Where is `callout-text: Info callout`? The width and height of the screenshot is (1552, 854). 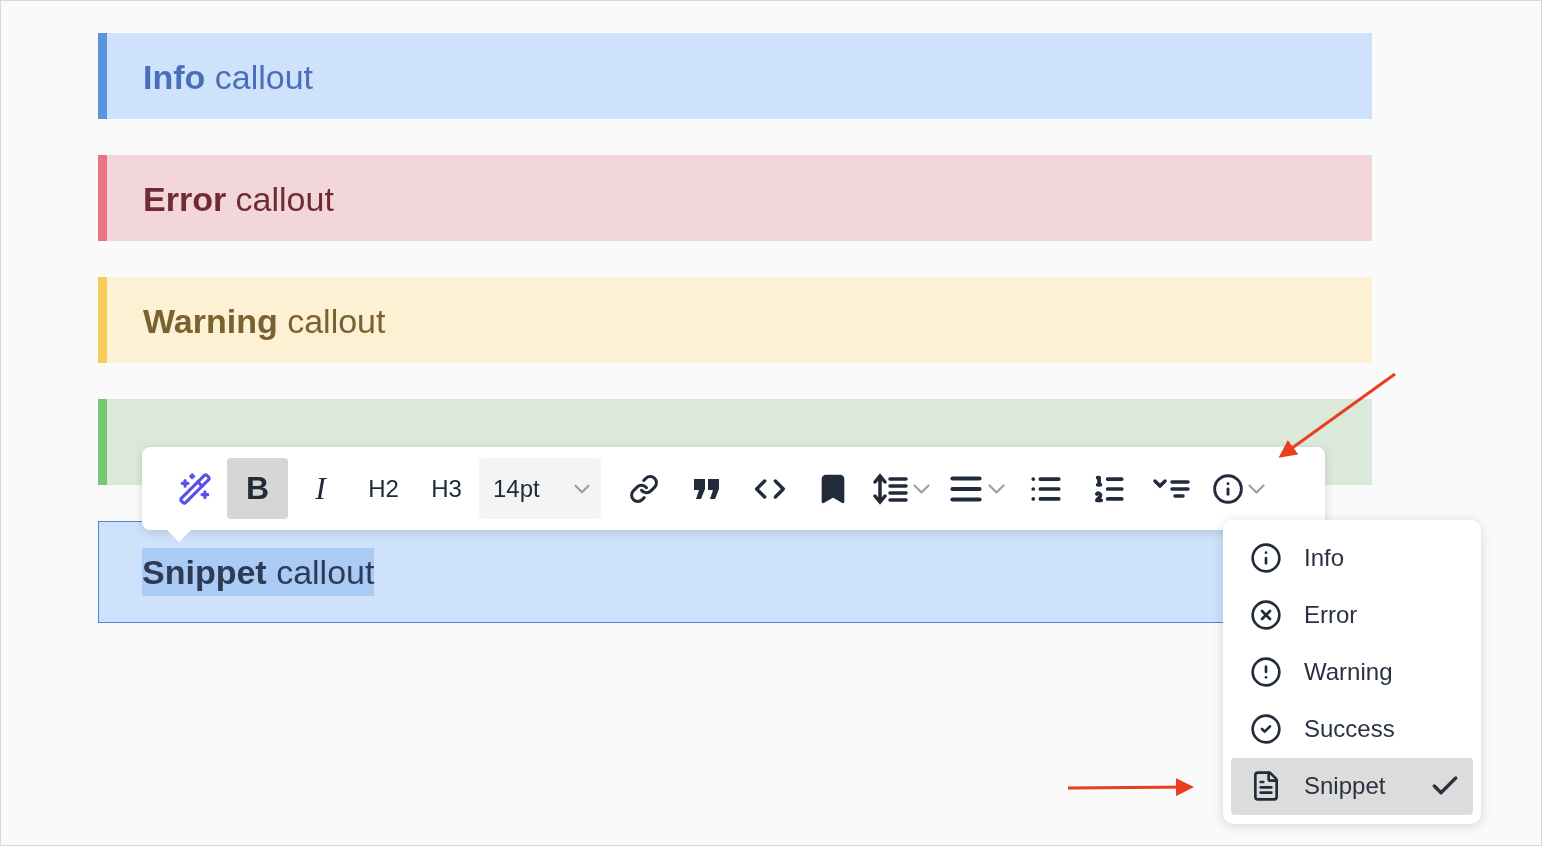
callout-text: Info callout is located at coordinates (228, 77).